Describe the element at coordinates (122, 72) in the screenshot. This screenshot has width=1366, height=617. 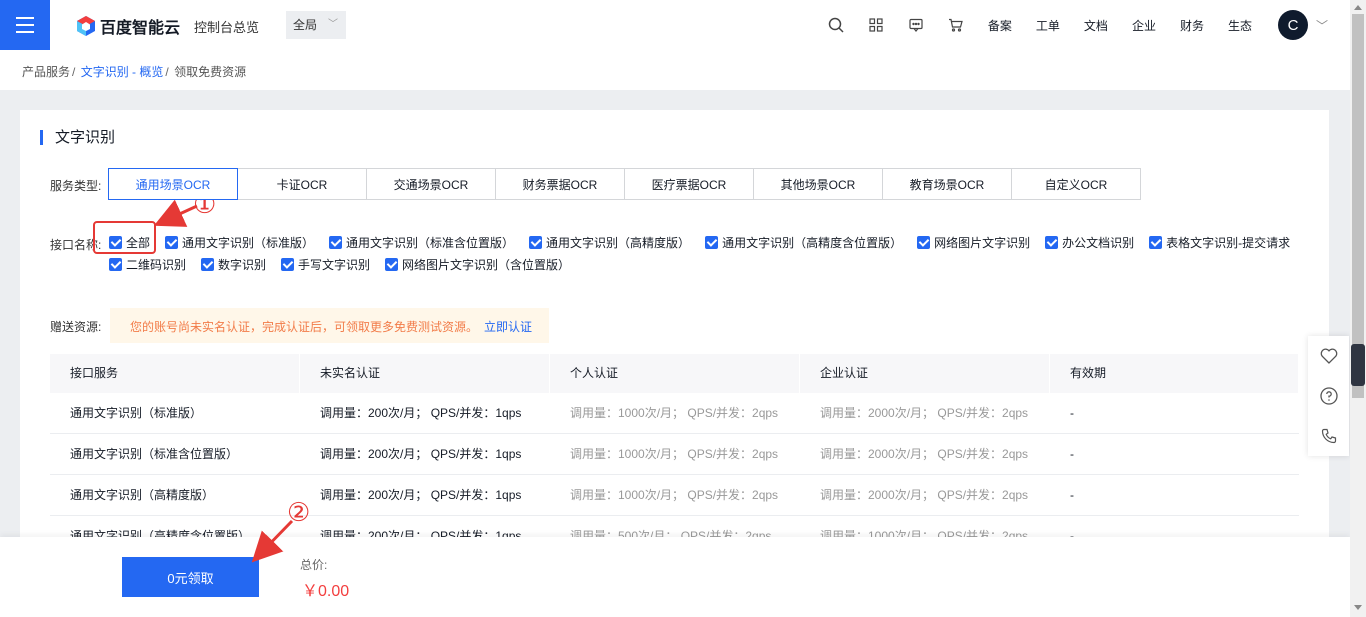
I see `breadcrumb-item-ocr-overview: 文字识别 - 概览` at that location.